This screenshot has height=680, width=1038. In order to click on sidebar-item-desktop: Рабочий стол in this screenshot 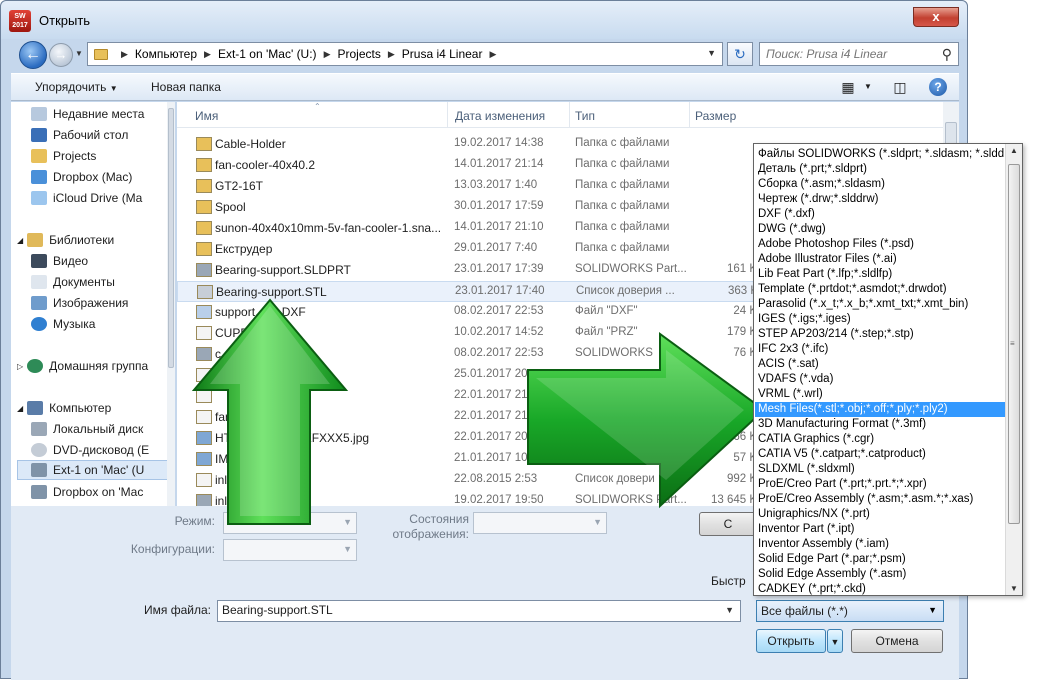, I will do `click(102, 135)`.